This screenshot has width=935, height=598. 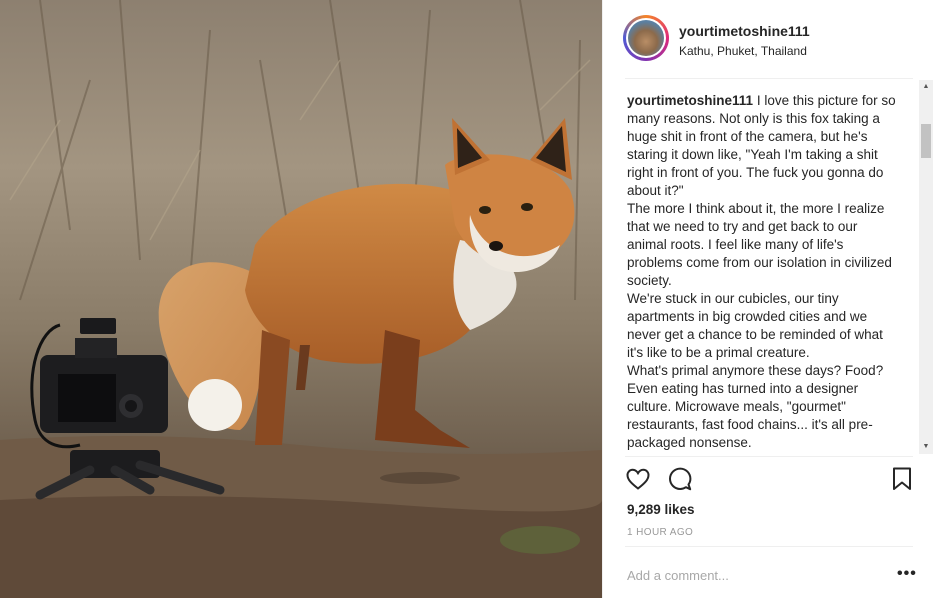 I want to click on post-timestamp: 1 HOUR AGO, so click(x=660, y=532).